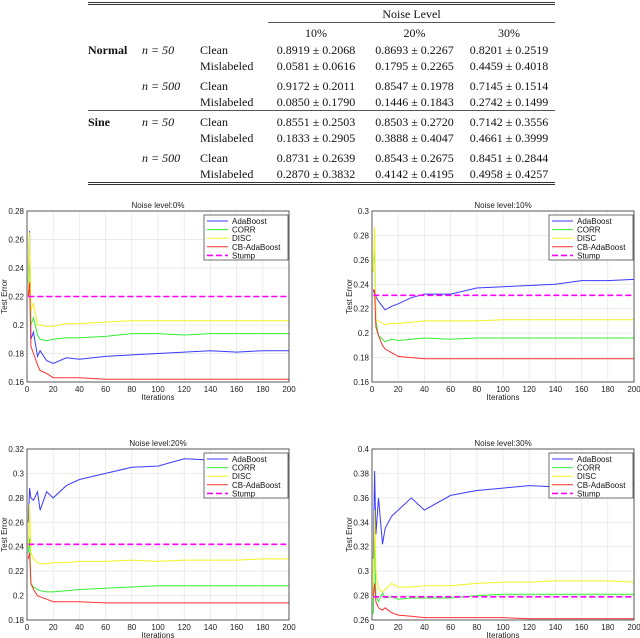 This screenshot has width=640, height=638. I want to click on value-cell: 0.7145 ± 0.1514, so click(509, 86).